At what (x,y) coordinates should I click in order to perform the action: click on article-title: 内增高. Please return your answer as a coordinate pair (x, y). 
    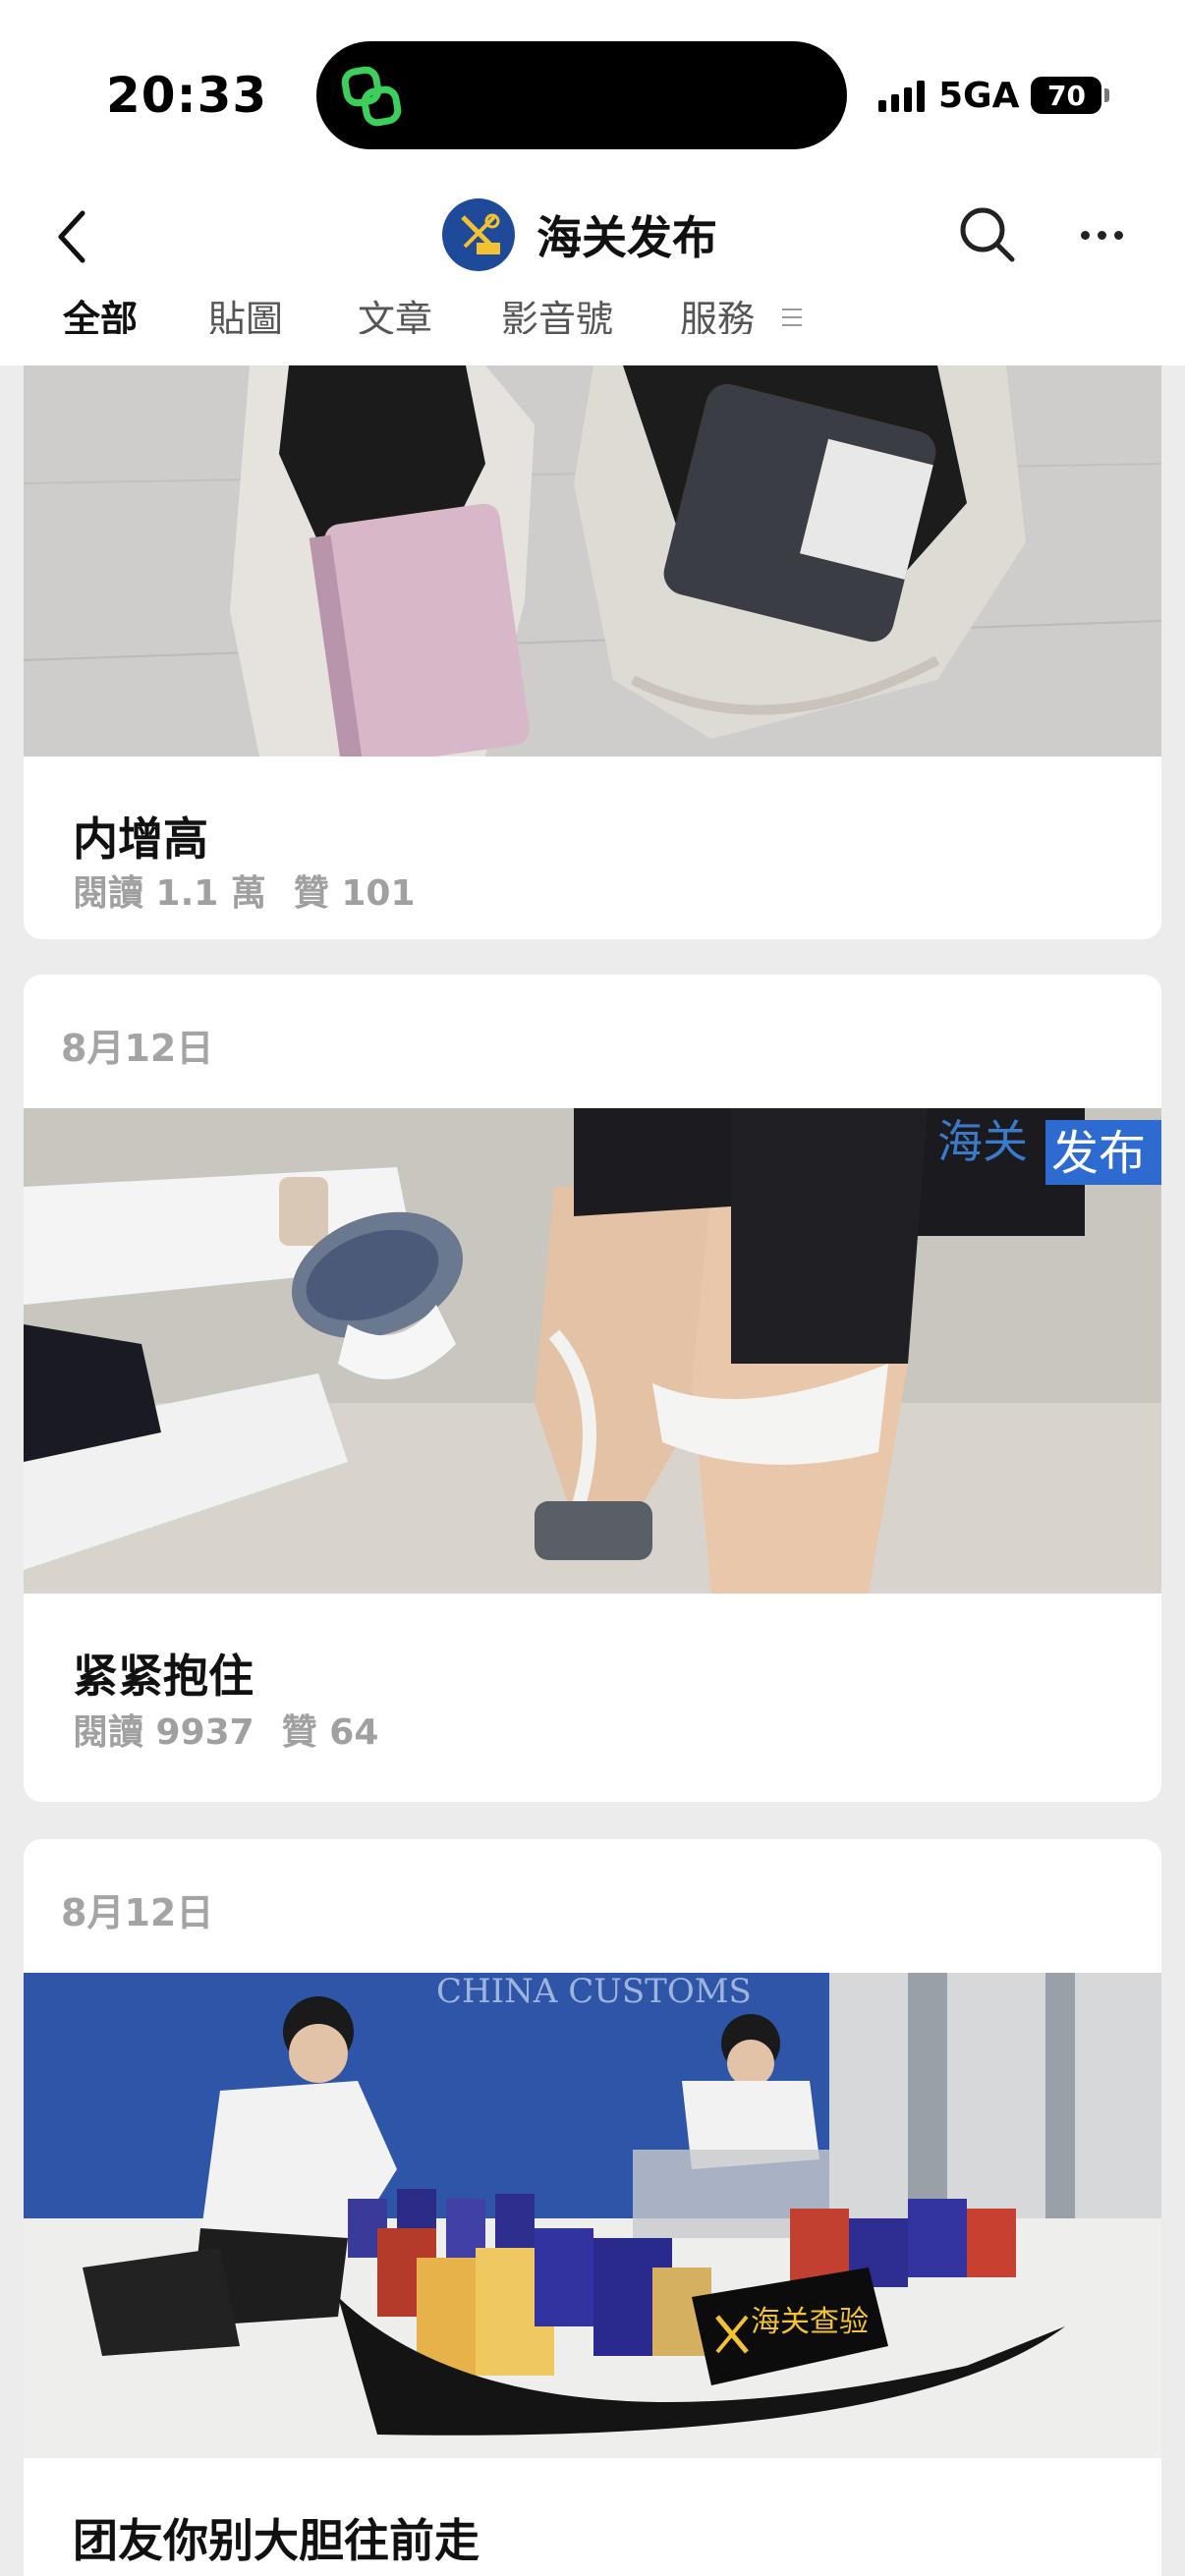
    Looking at the image, I should click on (140, 839).